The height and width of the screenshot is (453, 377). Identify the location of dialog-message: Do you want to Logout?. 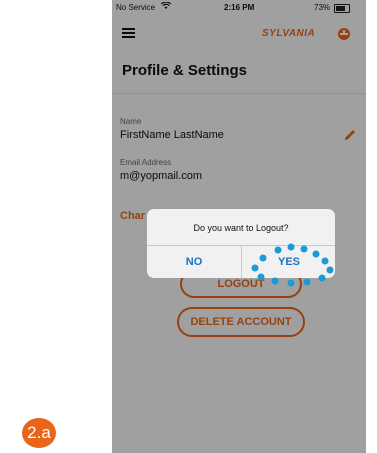
(241, 228).